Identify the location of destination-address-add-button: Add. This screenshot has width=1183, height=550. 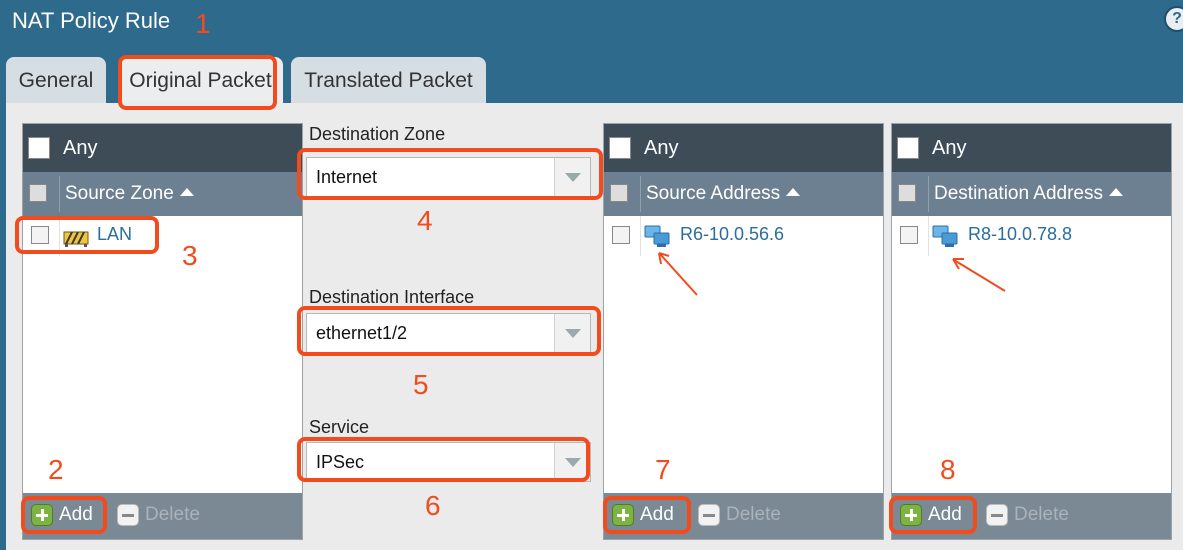
(931, 515).